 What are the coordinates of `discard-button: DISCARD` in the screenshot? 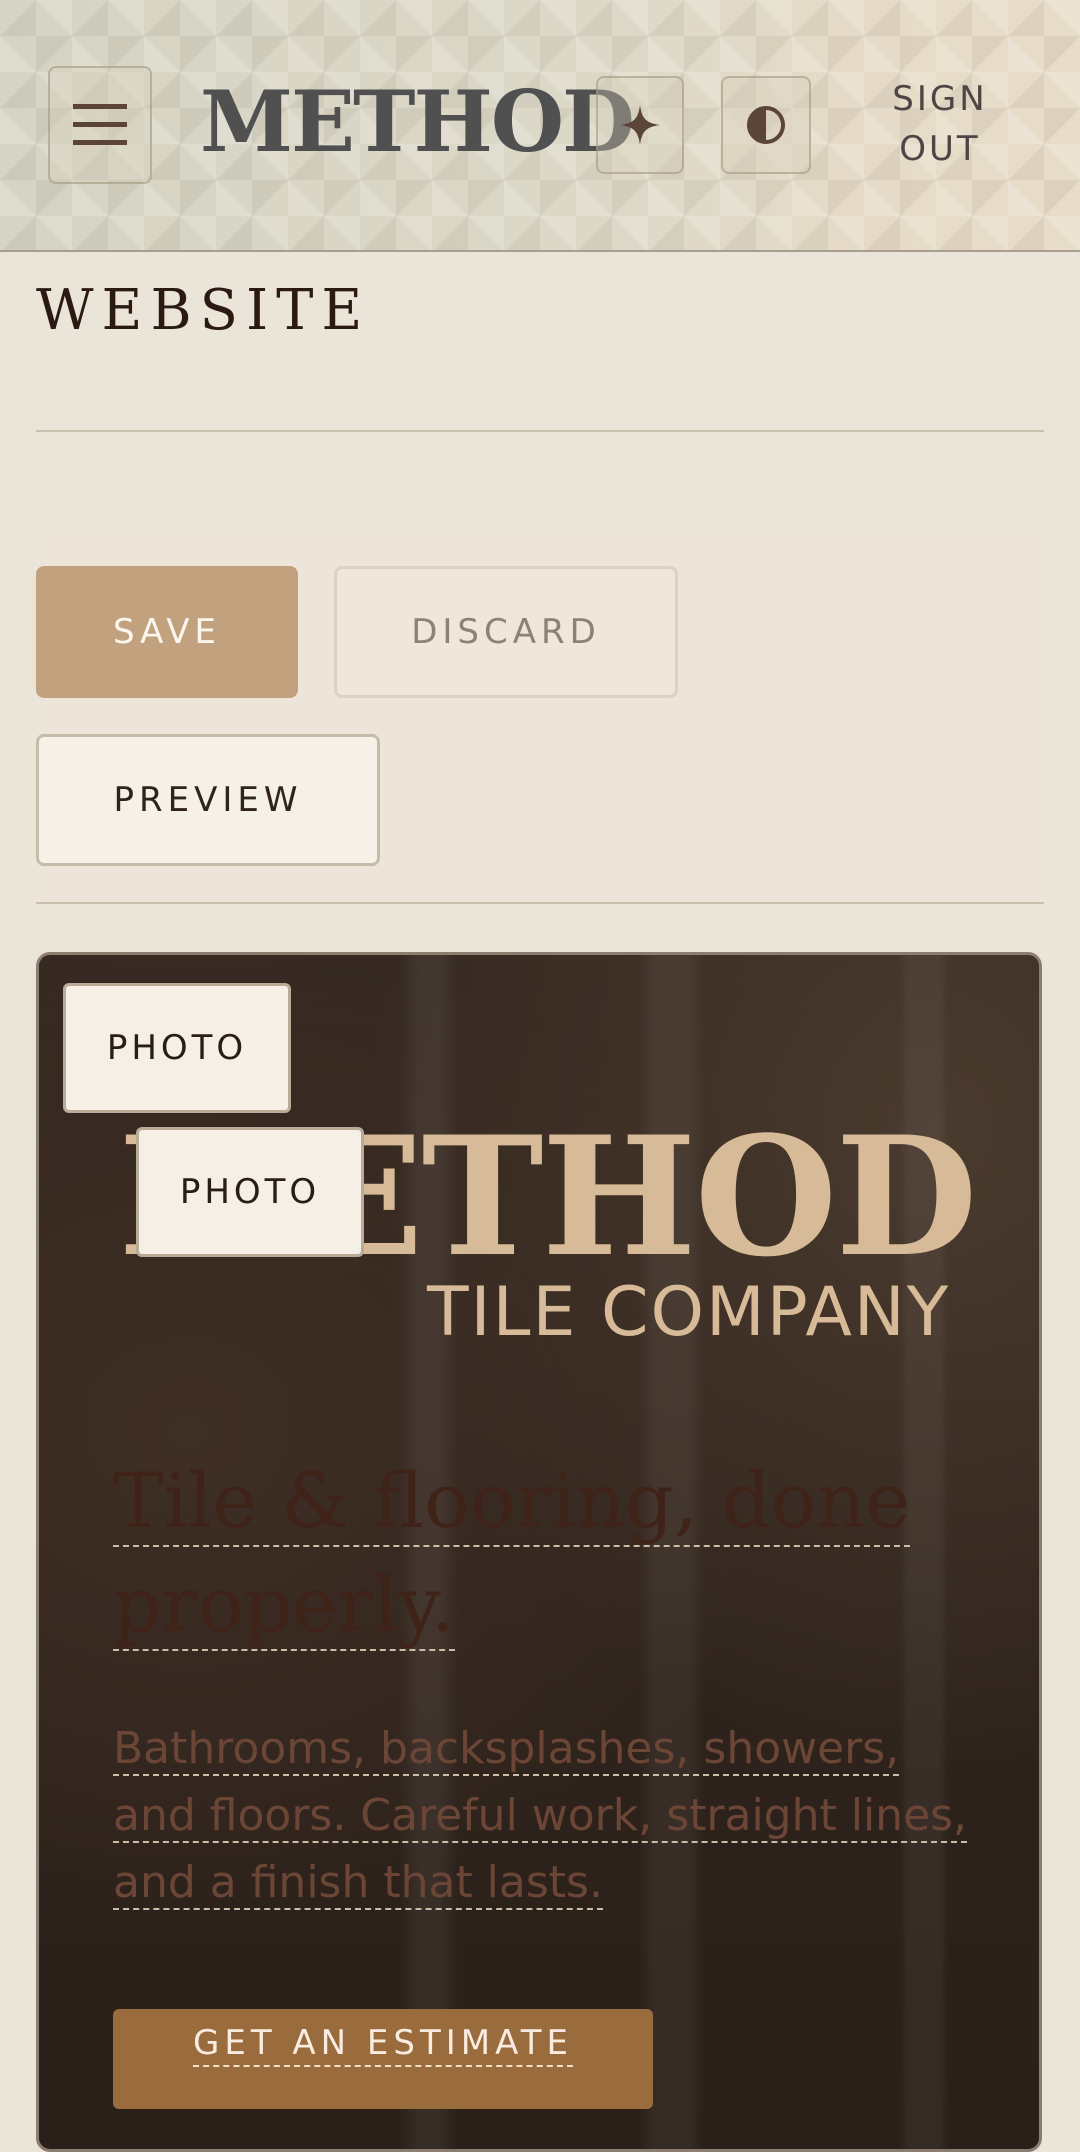 It's located at (506, 632).